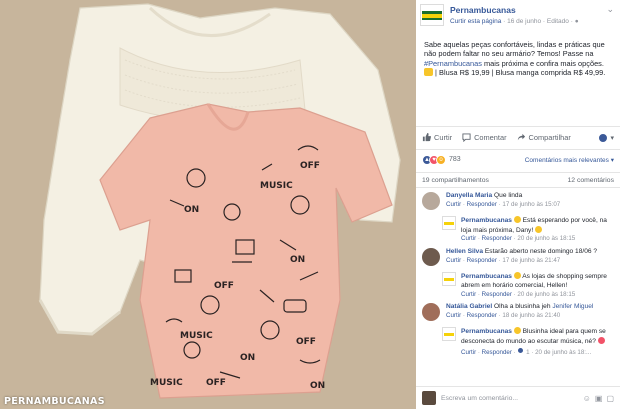 Image resolution: width=620 pixels, height=409 pixels. I want to click on page-avatar-icon, so click(603, 137).